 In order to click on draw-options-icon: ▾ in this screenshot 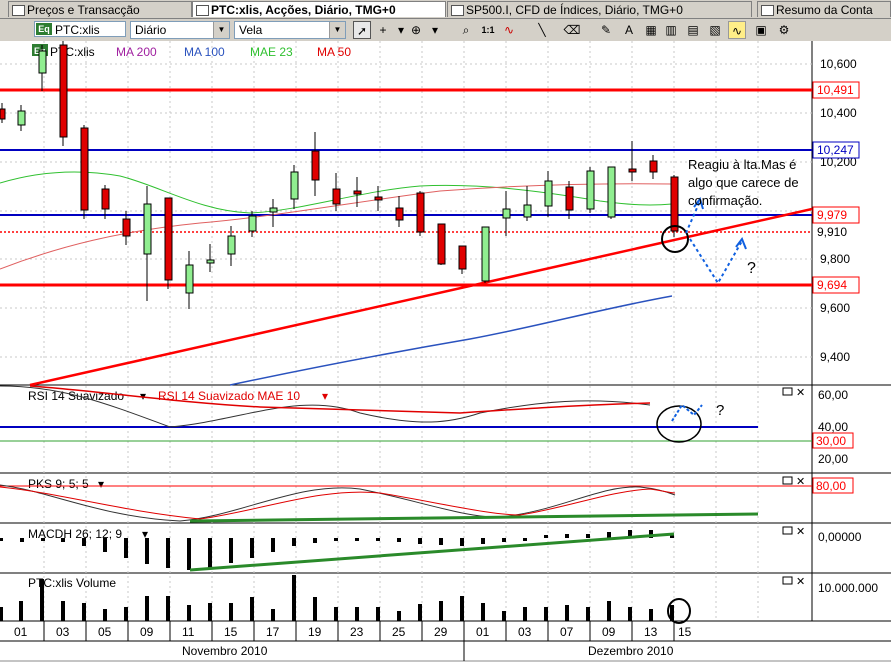, I will do `click(435, 30)`.